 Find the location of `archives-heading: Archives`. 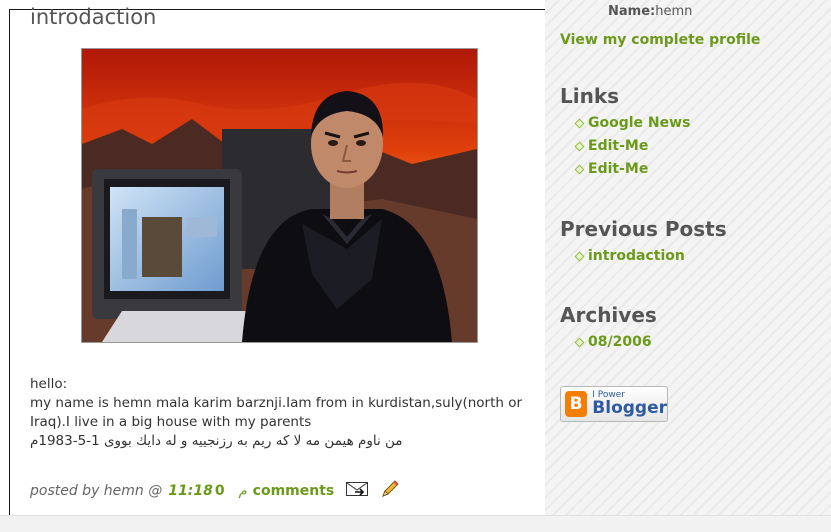

archives-heading: Archives is located at coordinates (608, 315).